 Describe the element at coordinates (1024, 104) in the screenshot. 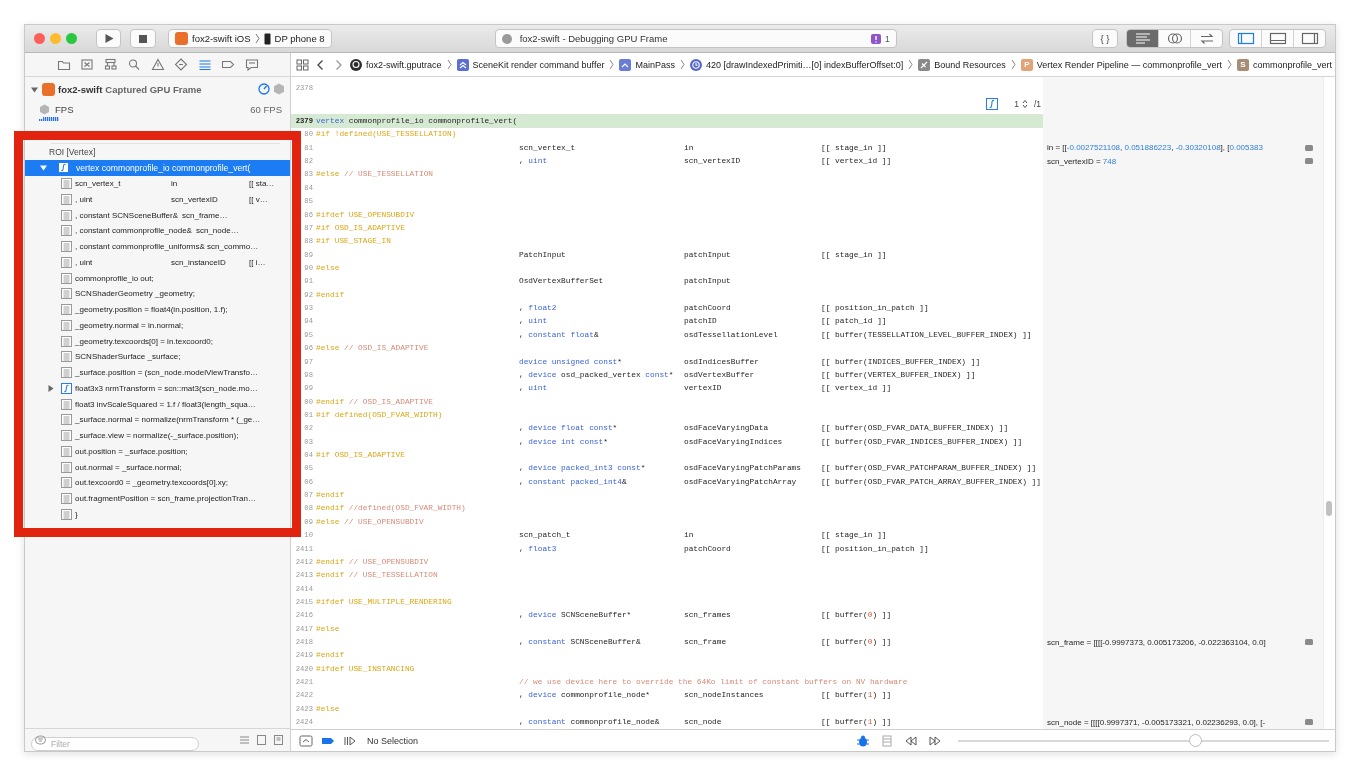

I see `stepper-icon` at that location.